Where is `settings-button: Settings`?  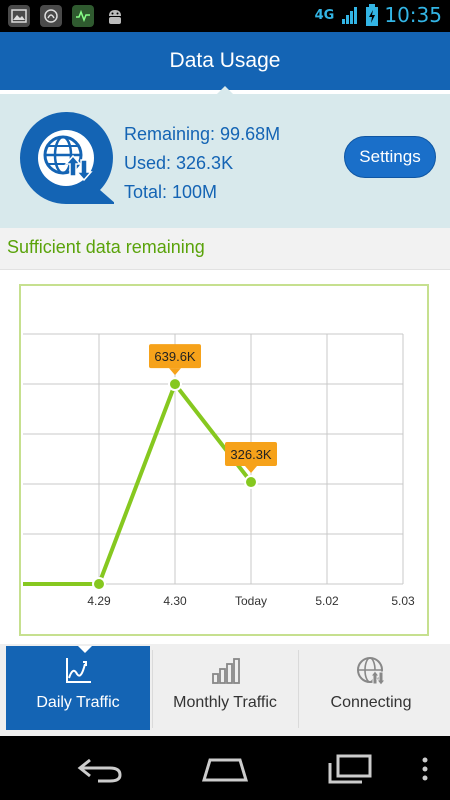
settings-button: Settings is located at coordinates (390, 157).